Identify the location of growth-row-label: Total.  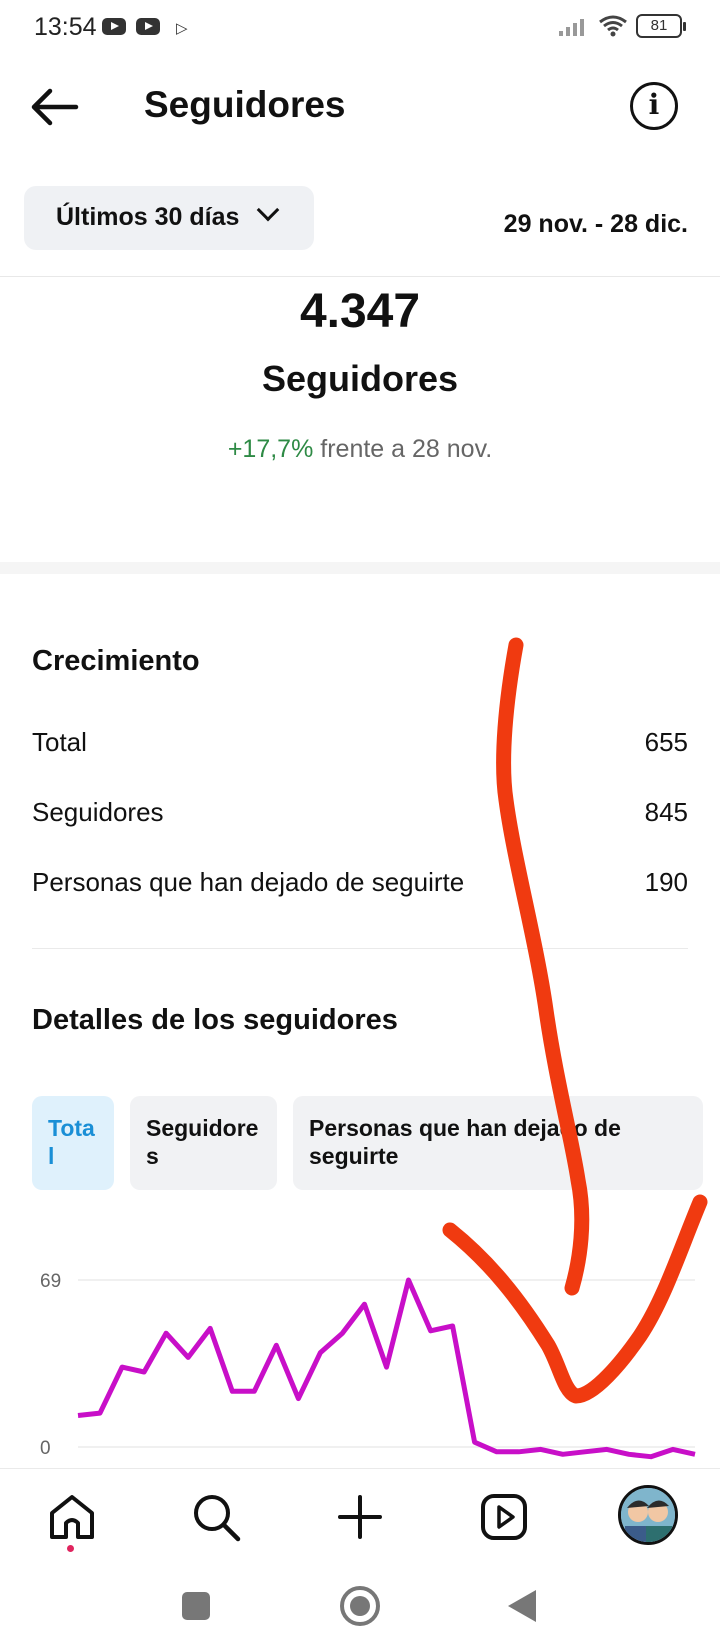
(59, 742).